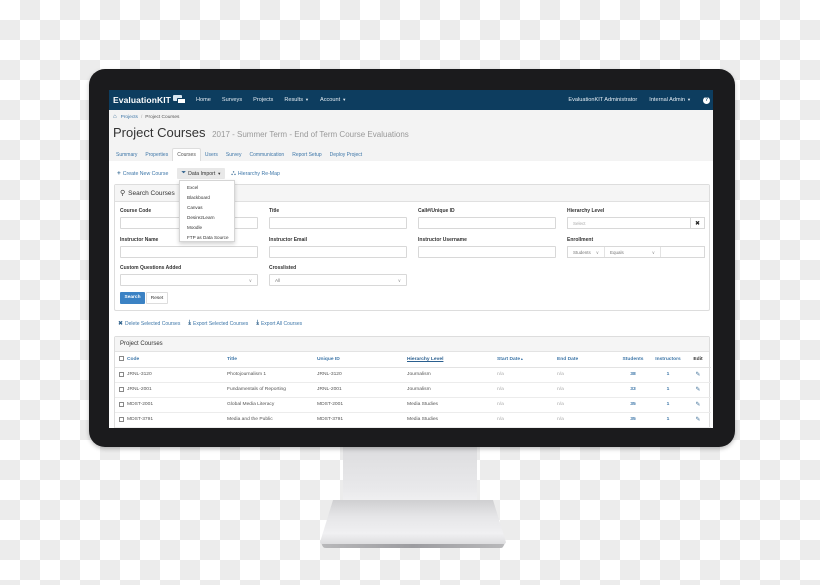 This screenshot has height=585, width=820. Describe the element at coordinates (203, 100) in the screenshot. I see `nav-home: Home` at that location.